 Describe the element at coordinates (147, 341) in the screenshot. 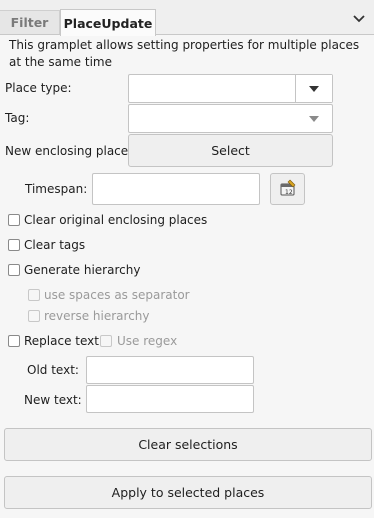

I see `use-regex-label: Use regex` at that location.